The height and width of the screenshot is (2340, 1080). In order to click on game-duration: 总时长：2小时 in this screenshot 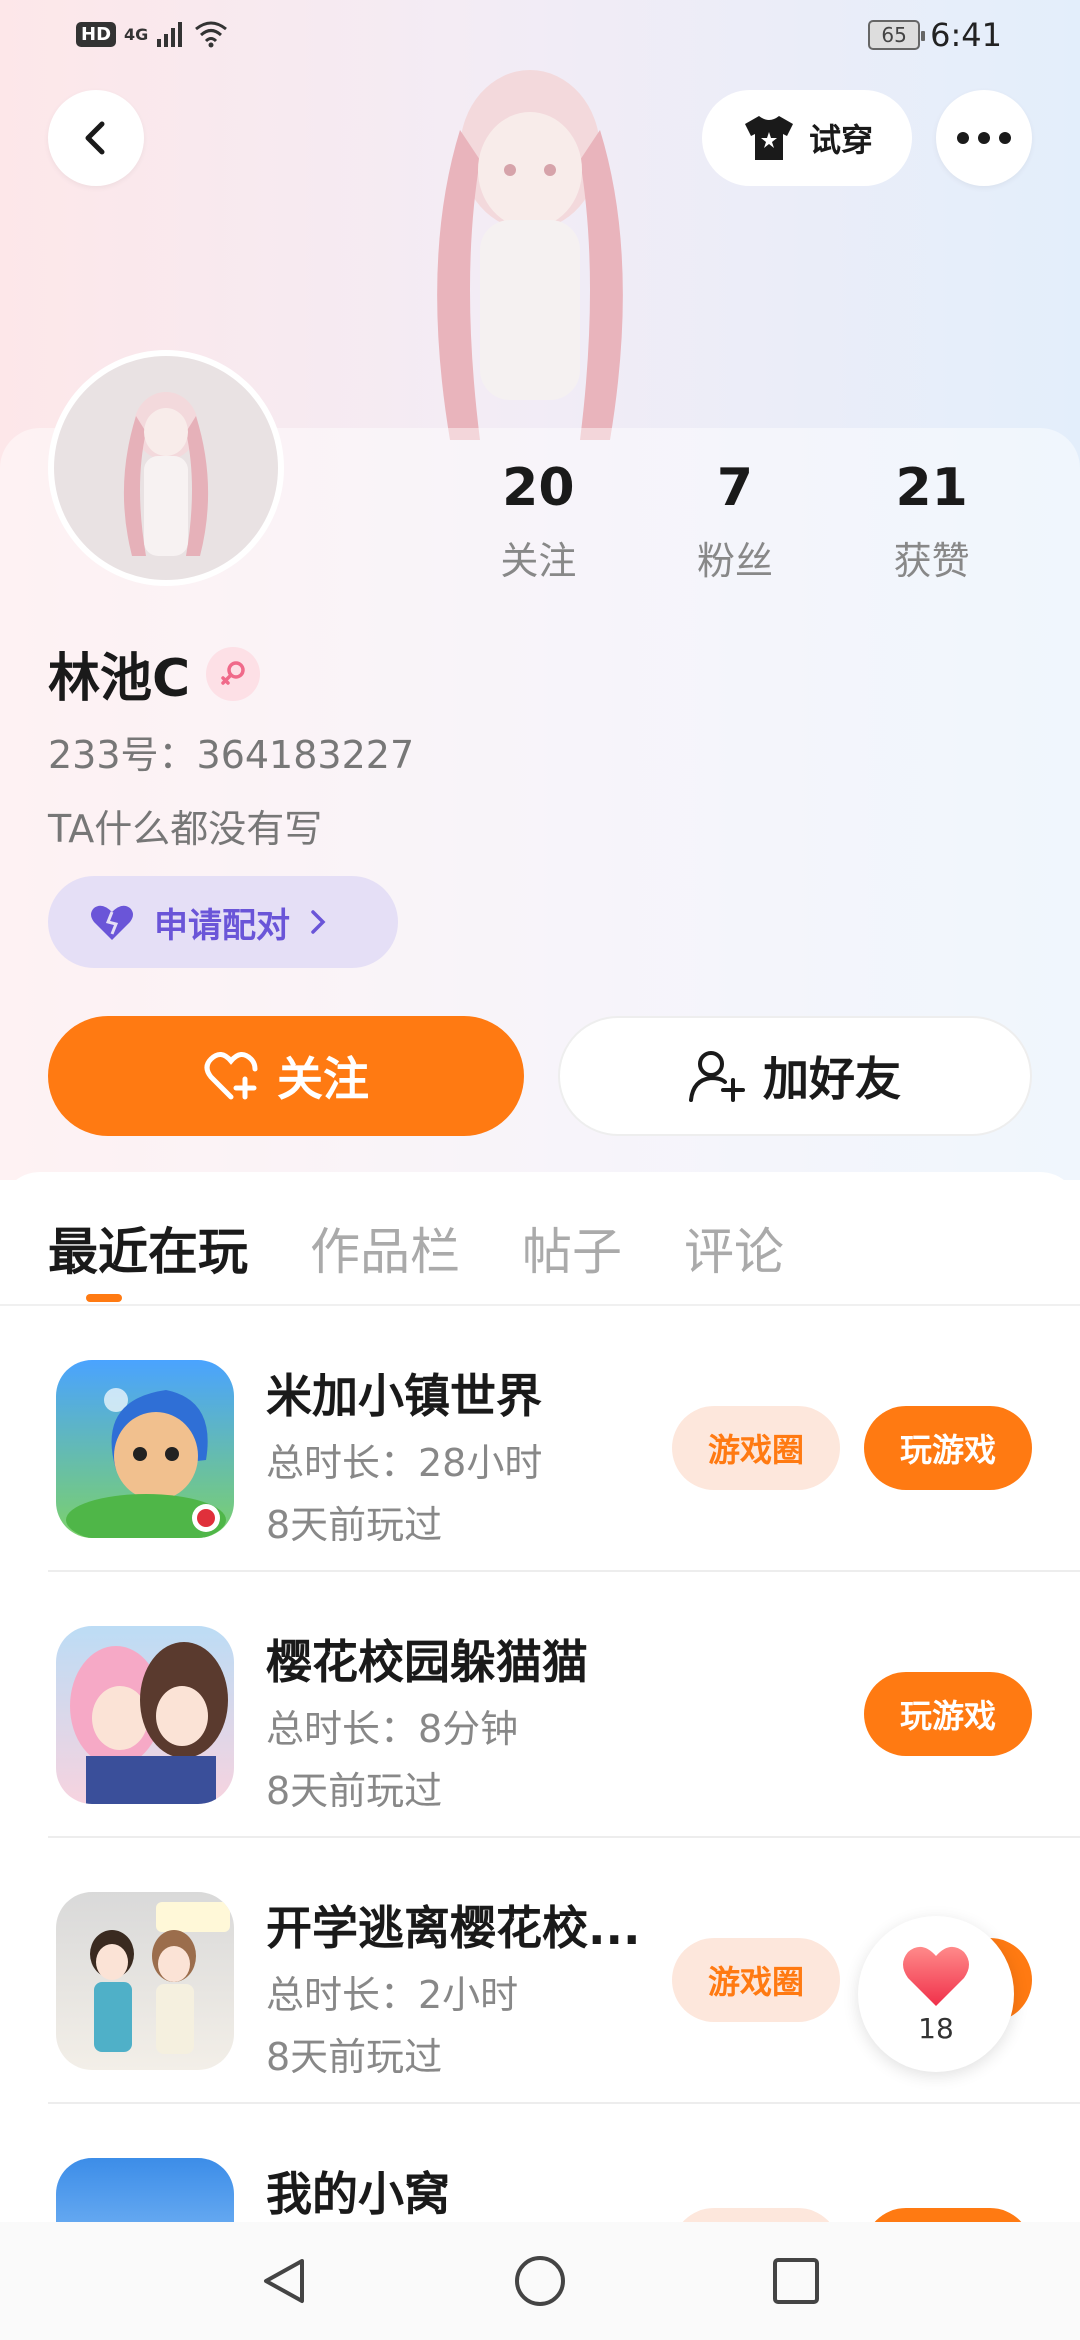, I will do `click(392, 1995)`.